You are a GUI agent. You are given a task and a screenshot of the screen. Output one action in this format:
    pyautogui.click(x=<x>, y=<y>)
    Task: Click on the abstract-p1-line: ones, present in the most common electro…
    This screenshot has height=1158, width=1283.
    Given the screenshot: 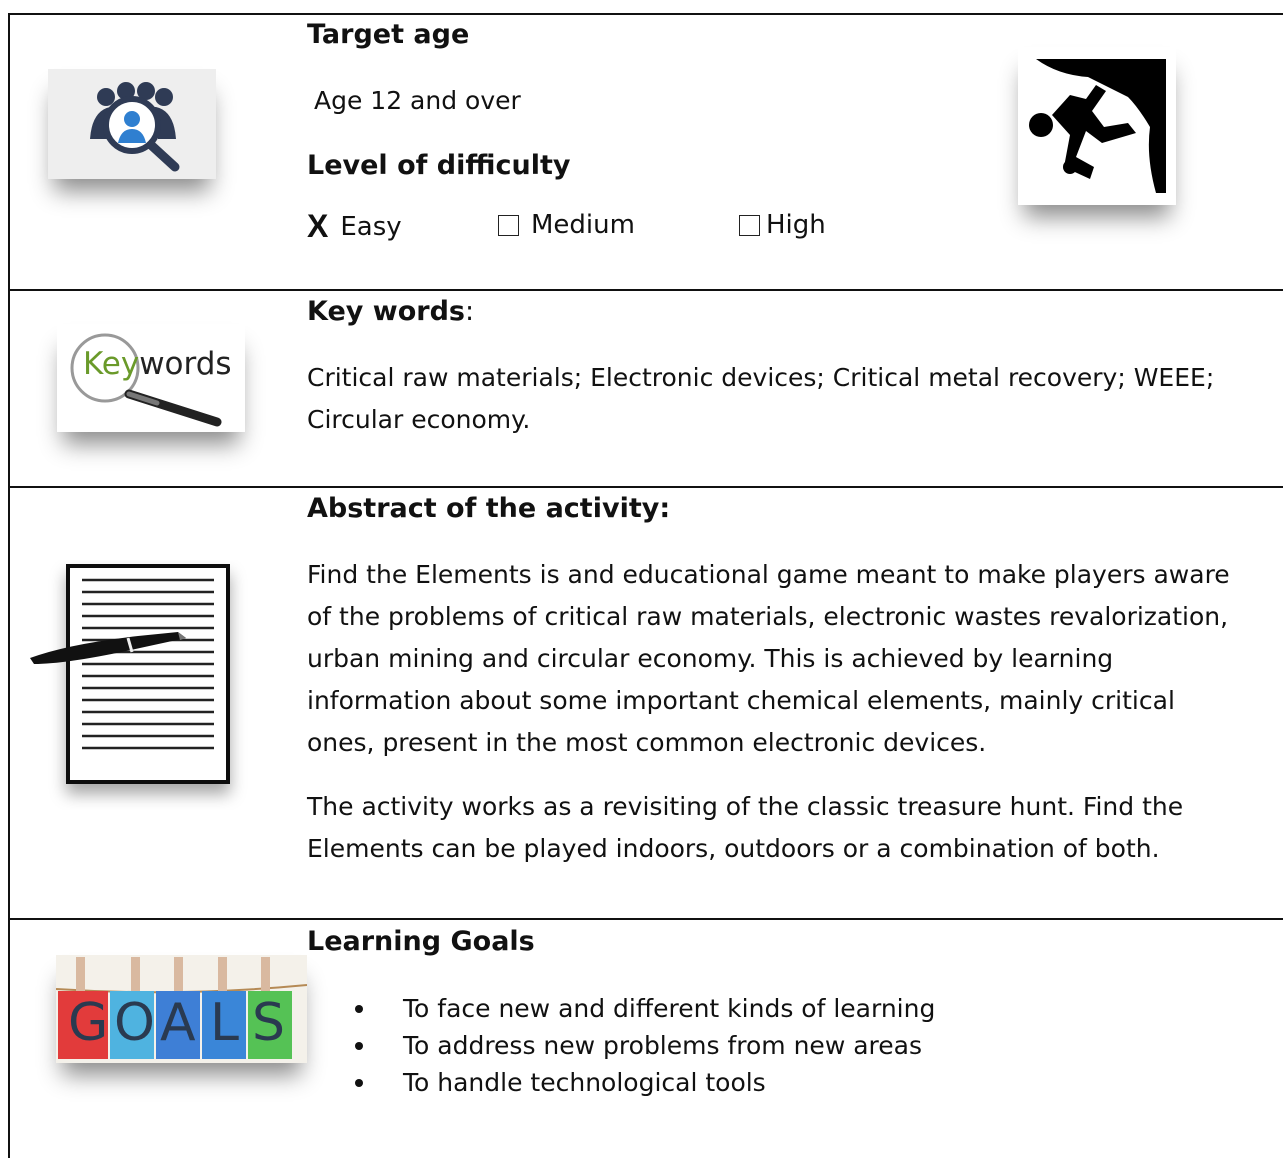 What is the action you would take?
    pyautogui.click(x=647, y=742)
    